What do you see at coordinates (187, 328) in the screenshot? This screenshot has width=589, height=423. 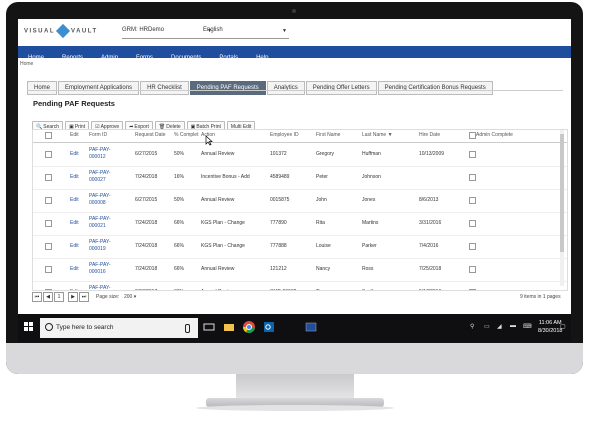 I see `microphone-icon` at bounding box center [187, 328].